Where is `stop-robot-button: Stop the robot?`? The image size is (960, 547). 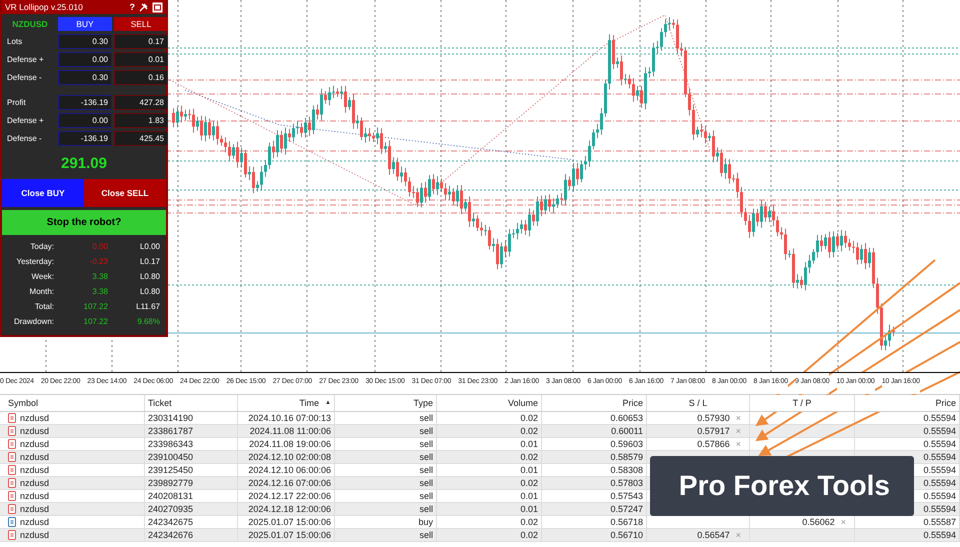
stop-robot-button: Stop the robot? is located at coordinates (84, 221).